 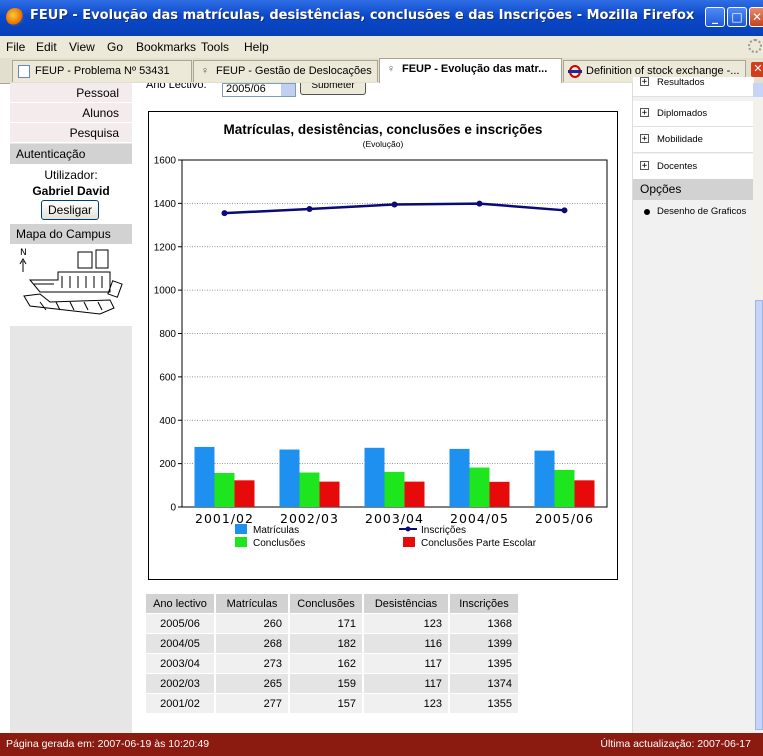 I want to click on y-tick-label: 1000, so click(x=165, y=291).